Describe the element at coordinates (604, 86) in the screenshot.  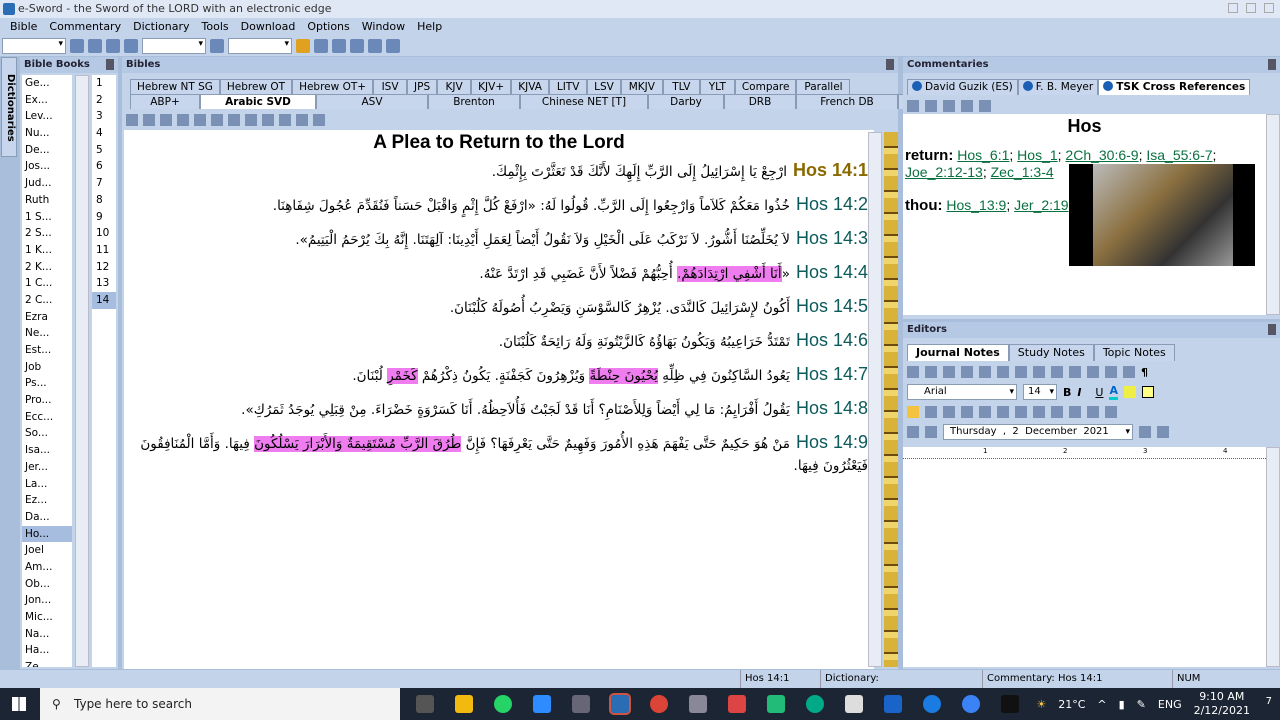
I see `tab-bible-lsv: LSV` at that location.